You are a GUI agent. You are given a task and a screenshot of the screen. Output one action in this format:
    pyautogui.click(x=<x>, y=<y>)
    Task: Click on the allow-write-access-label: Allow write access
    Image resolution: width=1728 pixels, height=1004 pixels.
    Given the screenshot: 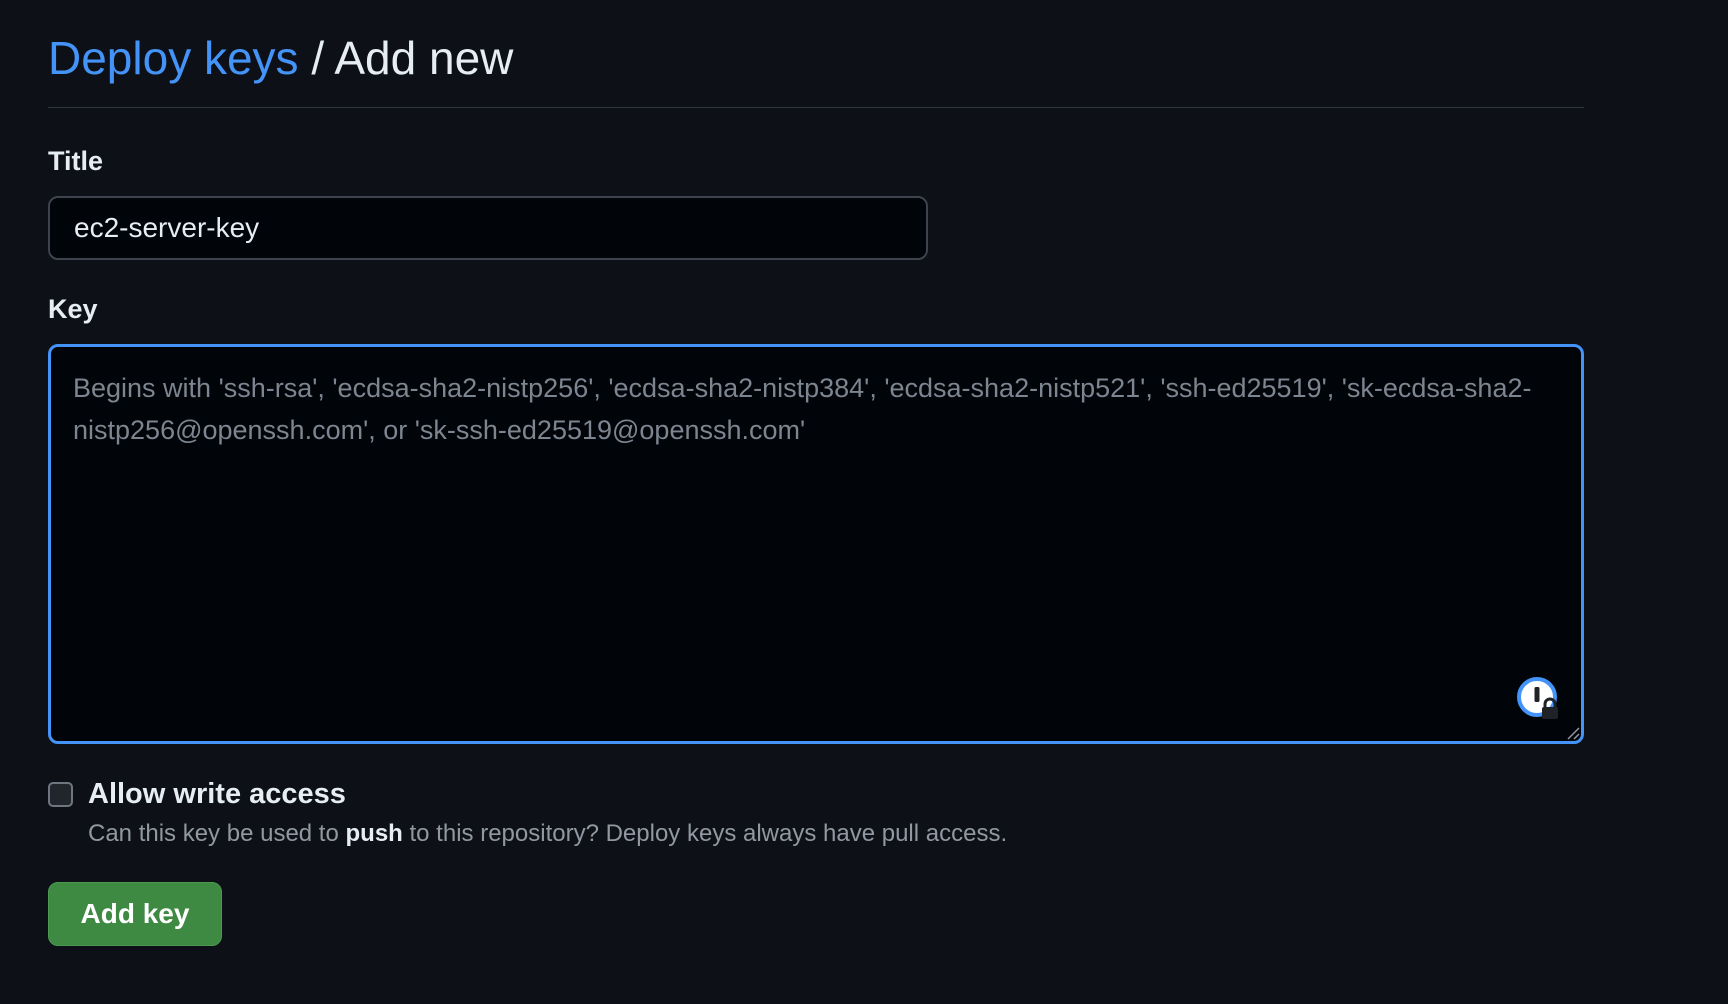 What is the action you would take?
    pyautogui.click(x=217, y=794)
    